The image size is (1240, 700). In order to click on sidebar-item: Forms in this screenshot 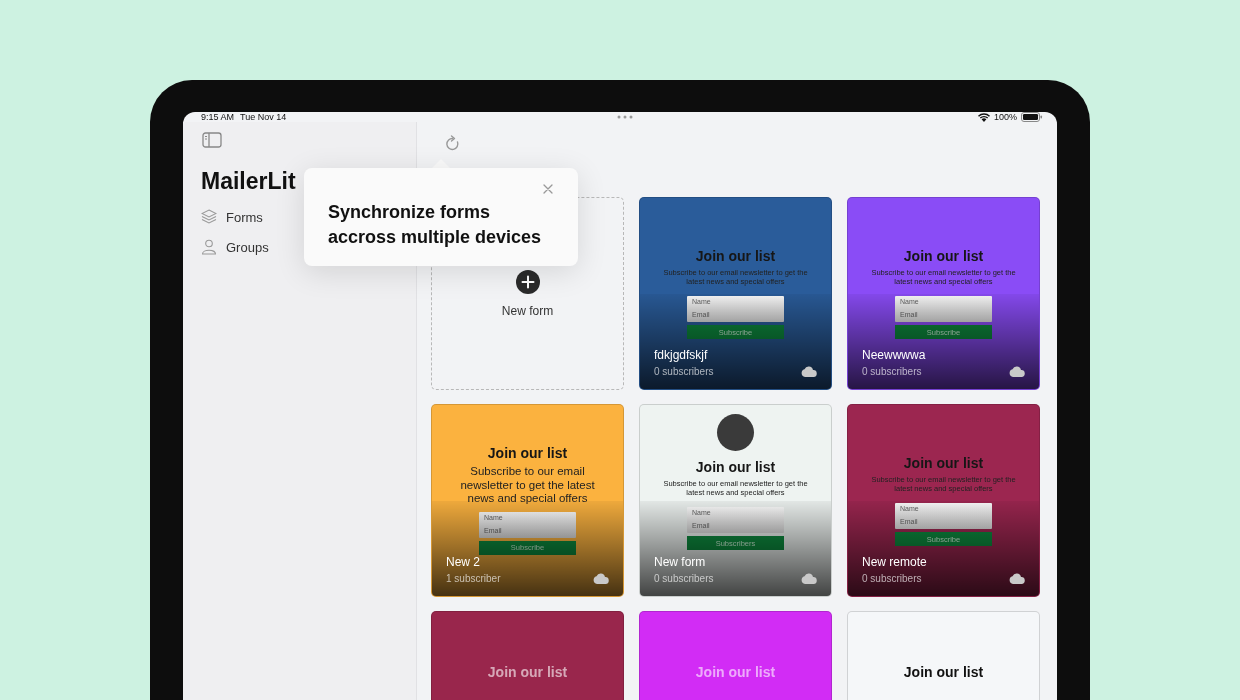, I will do `click(232, 217)`.